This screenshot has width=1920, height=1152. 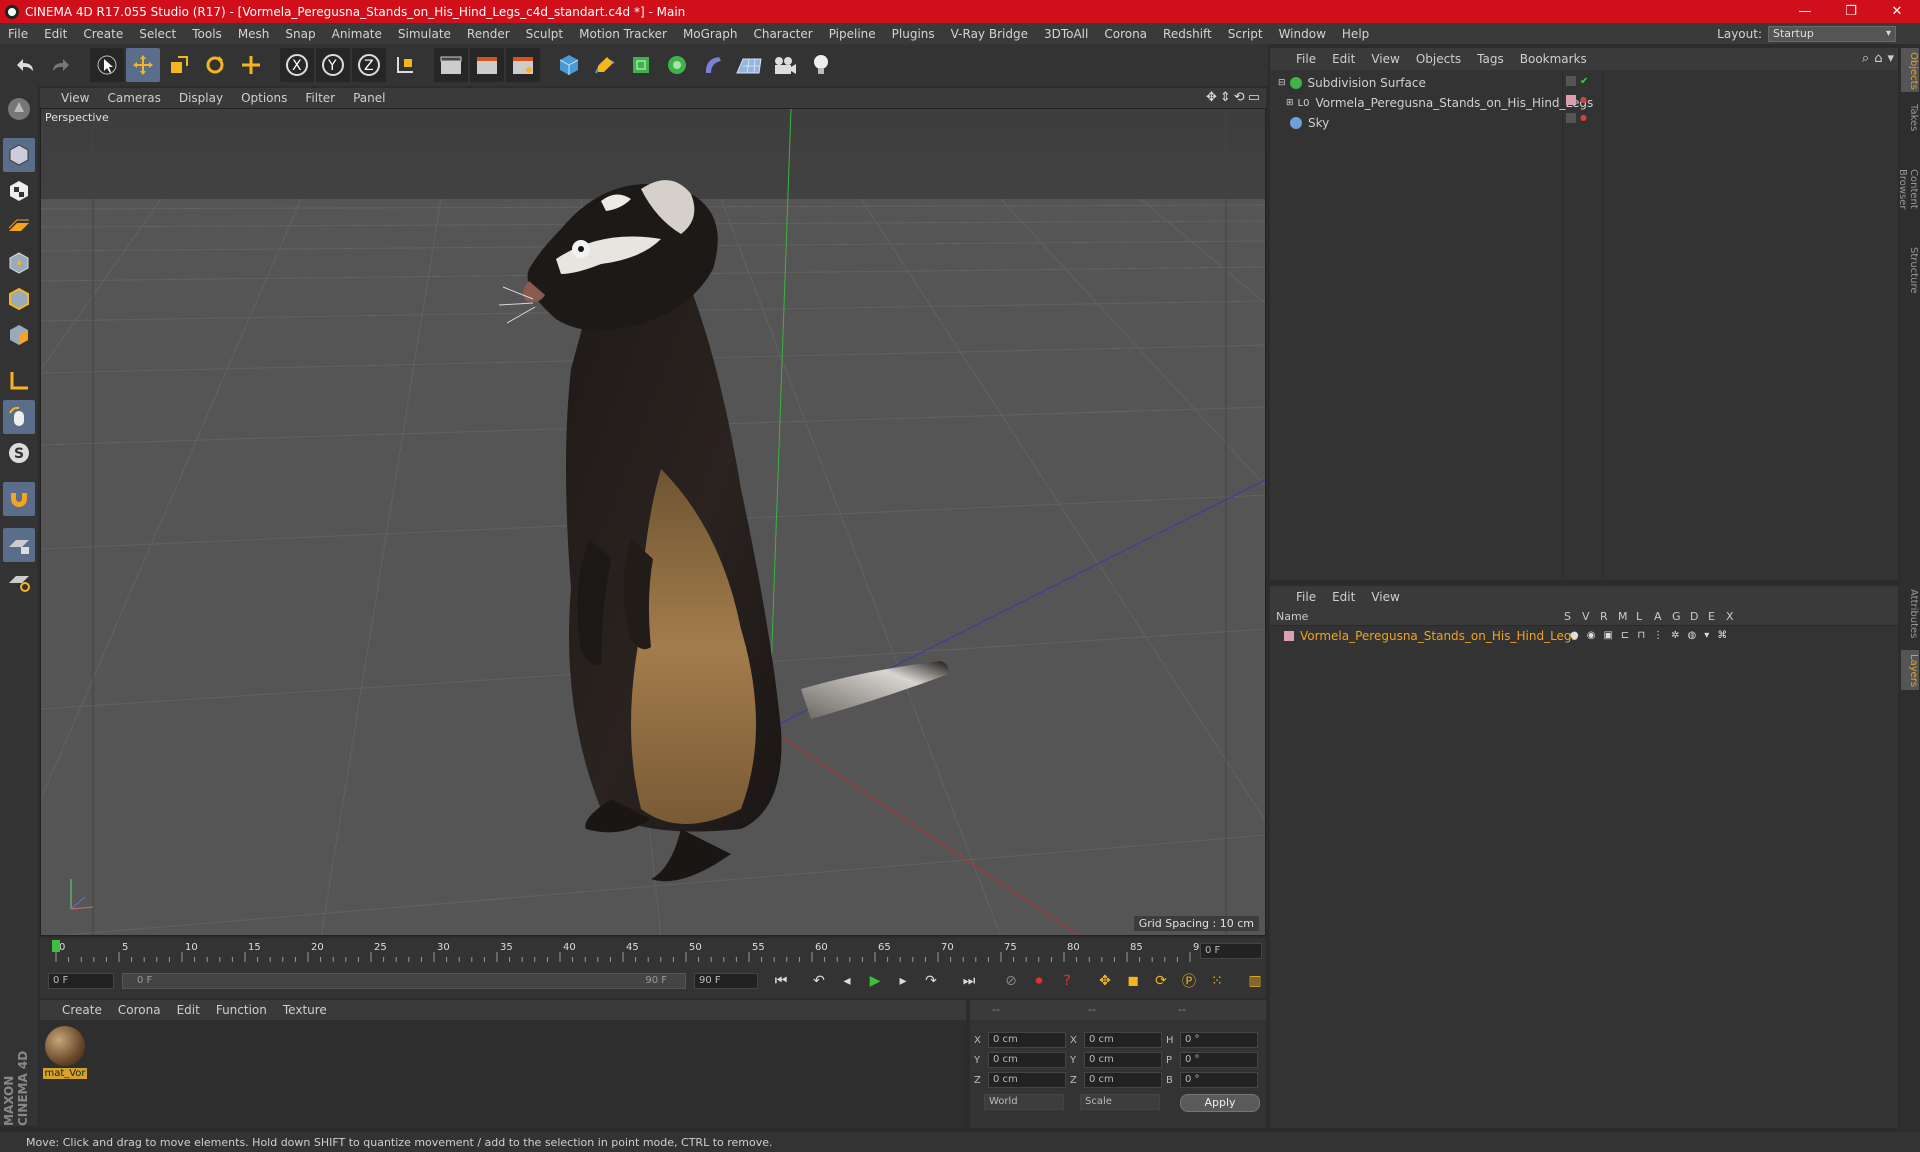 I want to click on y-axis-lock-button: Y, so click(x=333, y=65).